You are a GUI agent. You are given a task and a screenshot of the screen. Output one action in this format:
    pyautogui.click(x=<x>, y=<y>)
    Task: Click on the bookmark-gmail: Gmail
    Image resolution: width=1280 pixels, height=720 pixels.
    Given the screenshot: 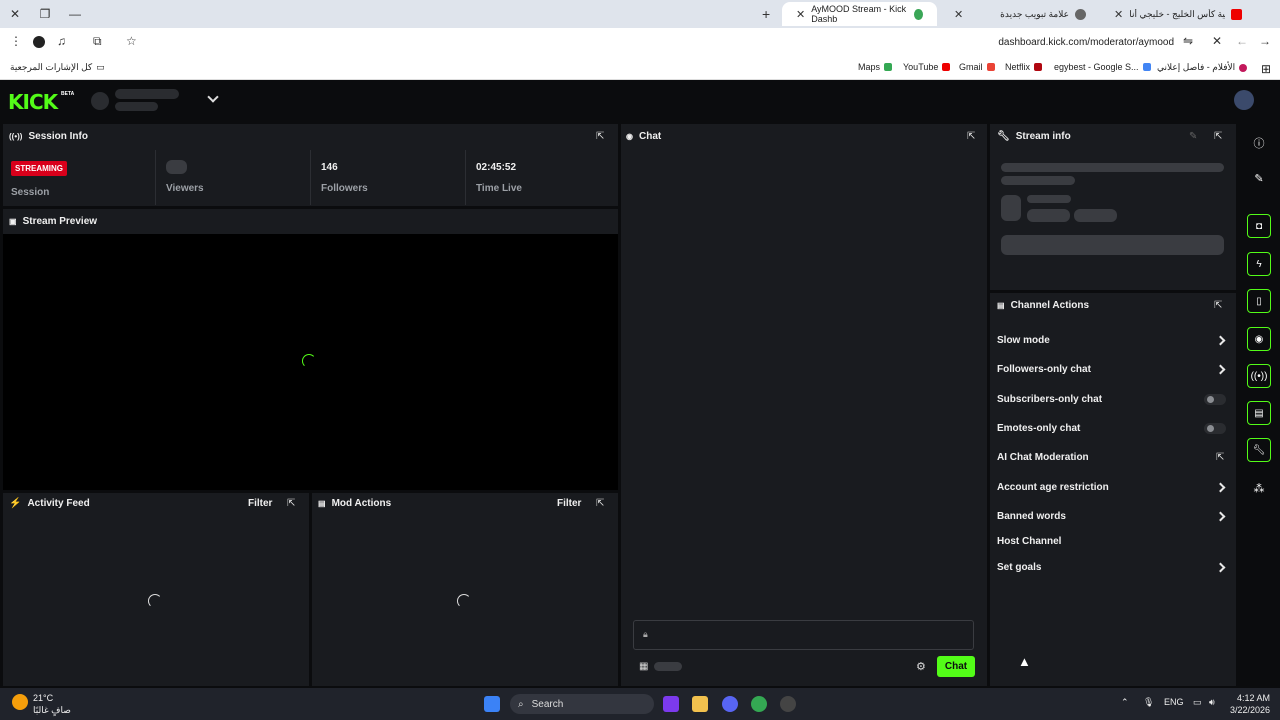 What is the action you would take?
    pyautogui.click(x=977, y=67)
    